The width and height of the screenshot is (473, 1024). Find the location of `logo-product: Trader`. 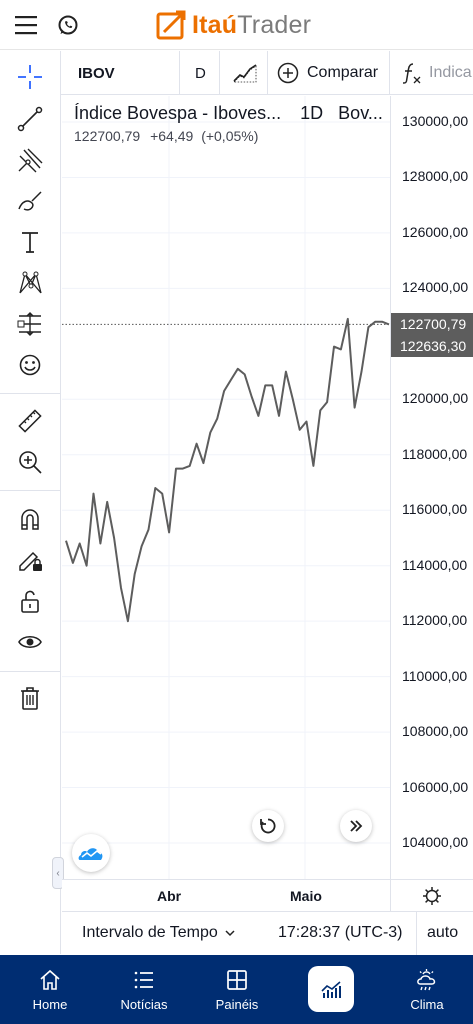

logo-product: Trader is located at coordinates (274, 24).